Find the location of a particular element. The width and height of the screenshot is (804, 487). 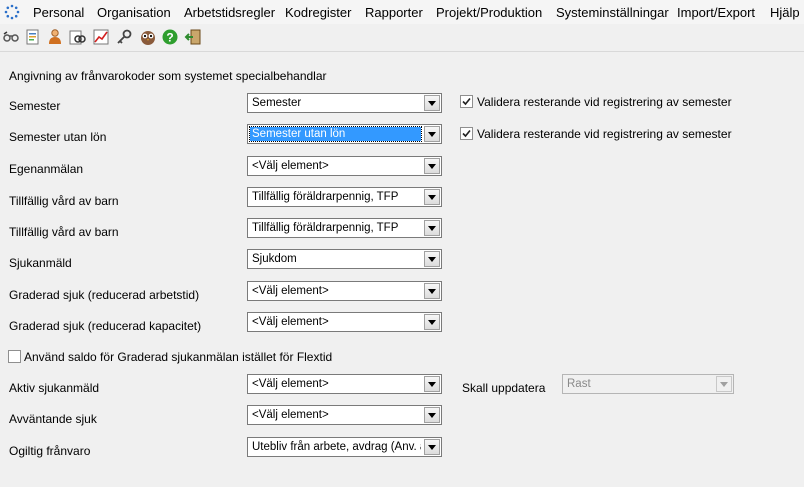

avvantande-sjuk-select: <Välj element> is located at coordinates (344, 415).